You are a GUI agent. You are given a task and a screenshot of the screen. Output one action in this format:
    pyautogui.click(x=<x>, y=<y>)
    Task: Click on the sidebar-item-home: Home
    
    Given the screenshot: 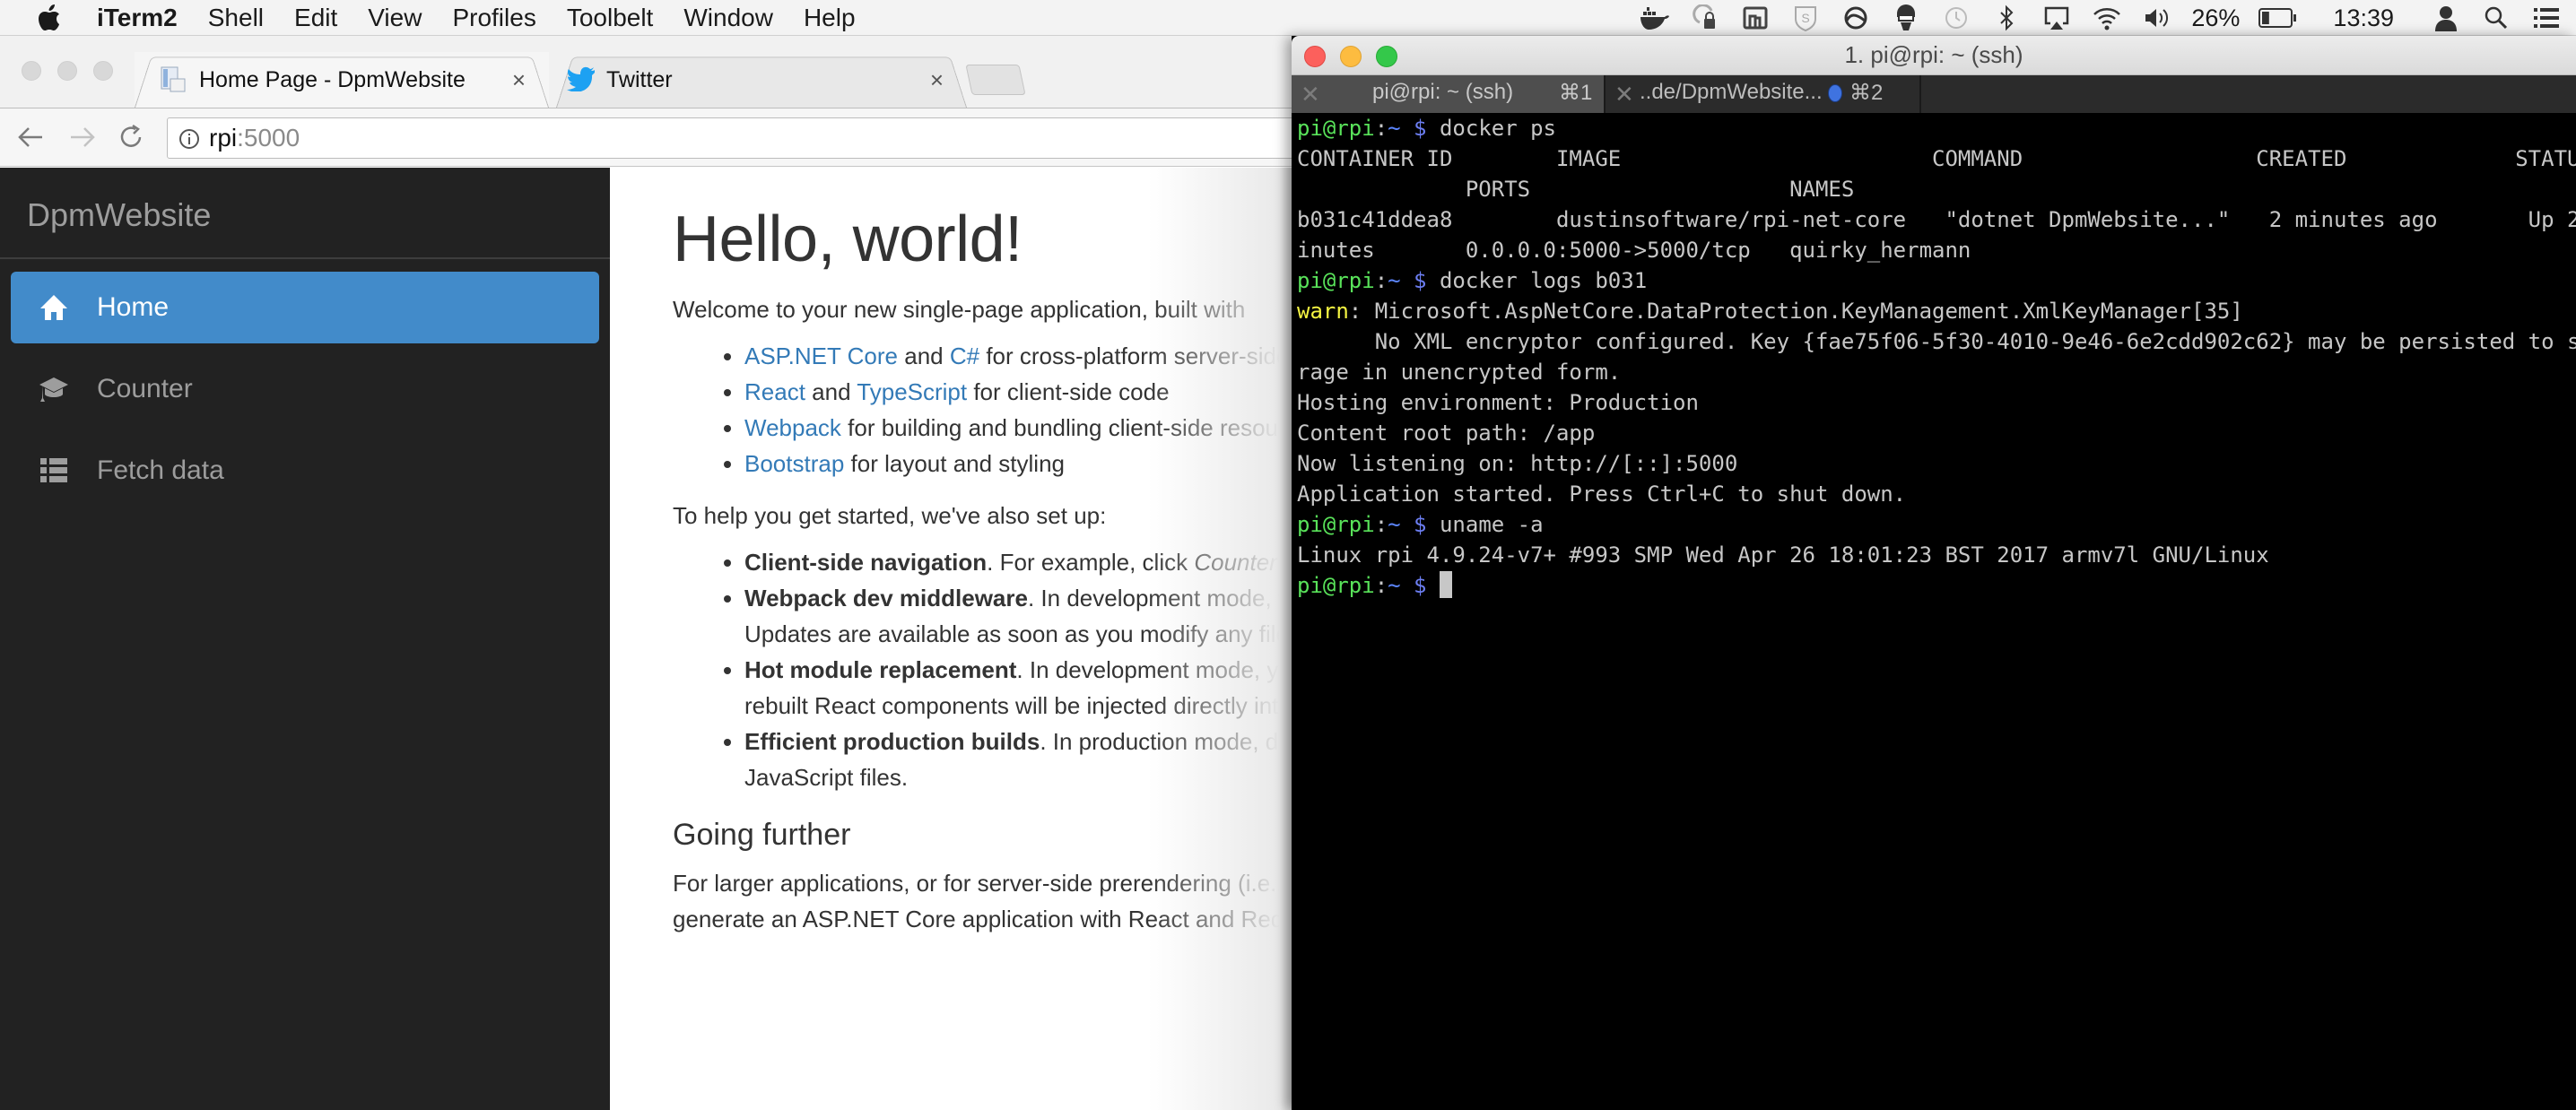 What is the action you would take?
    pyautogui.click(x=305, y=307)
    